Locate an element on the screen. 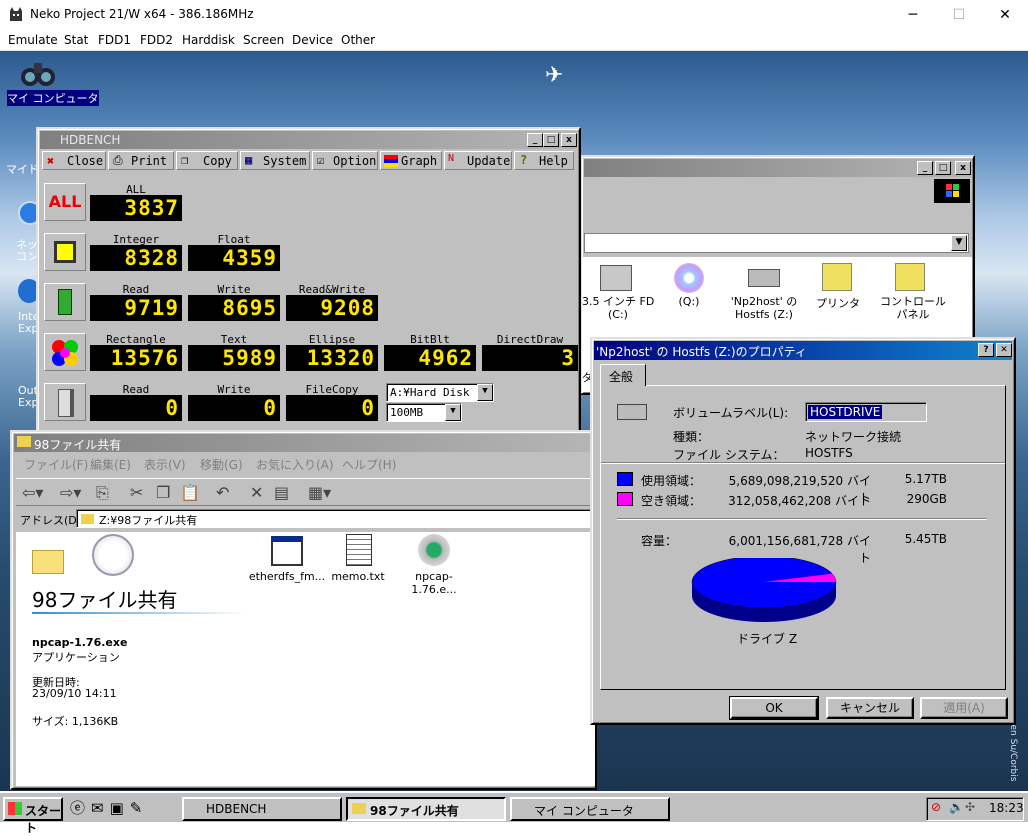 The image size is (1028, 836). menu-edit: 編集(E) is located at coordinates (110, 464).